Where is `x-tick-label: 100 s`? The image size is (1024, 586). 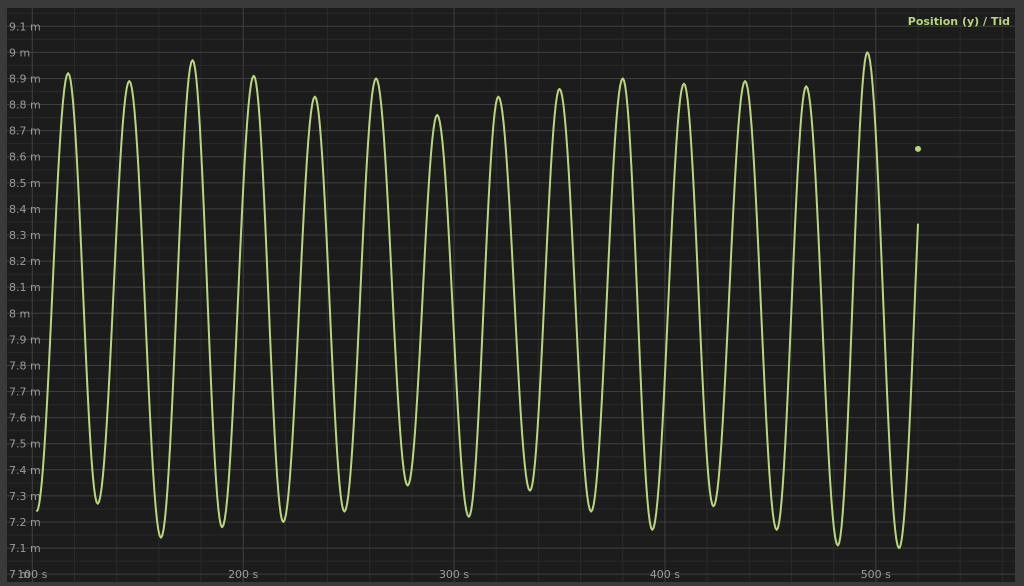 x-tick-label: 100 s is located at coordinates (32, 574).